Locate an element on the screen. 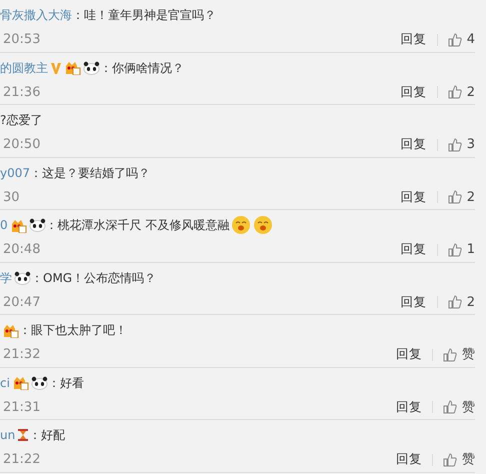  comment-time: 21:36 is located at coordinates (21, 93).